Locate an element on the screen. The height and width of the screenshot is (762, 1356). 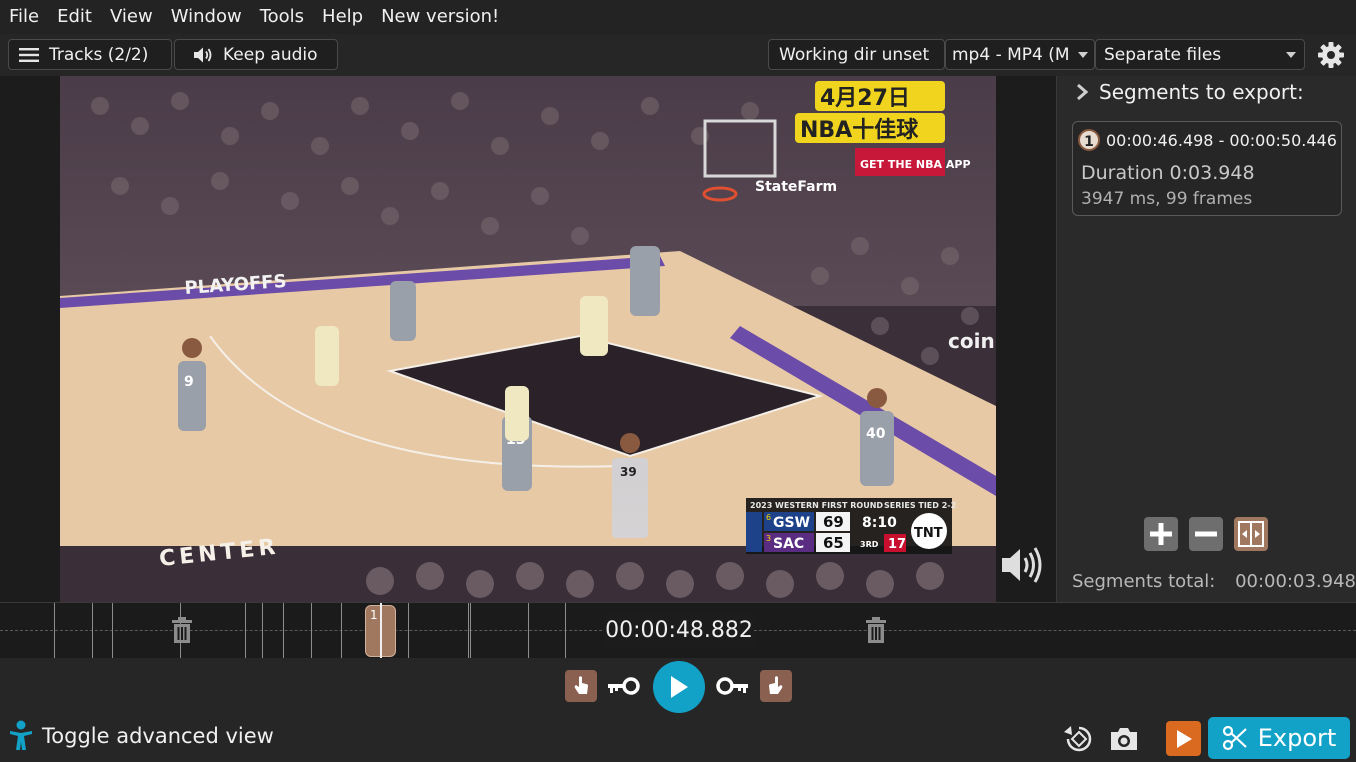
format-value: mp4 - MP4 (M is located at coordinates (1011, 54).